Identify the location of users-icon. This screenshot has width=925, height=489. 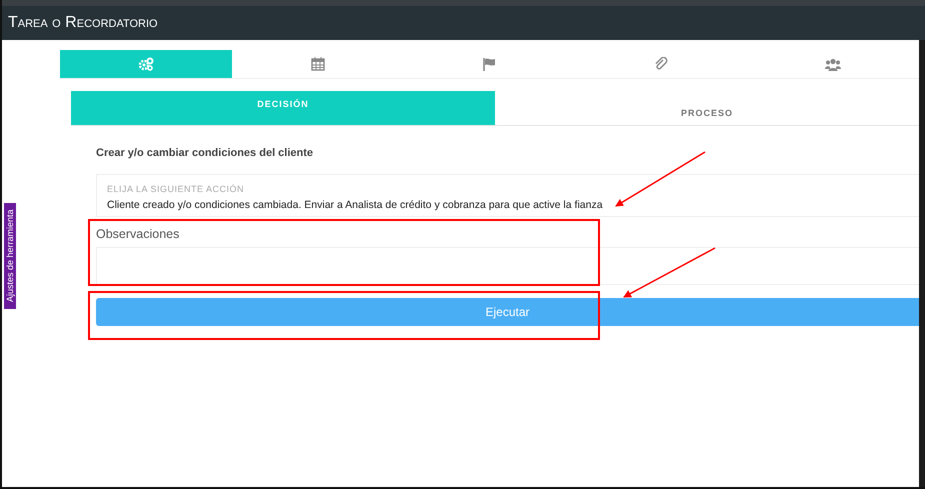
(833, 64).